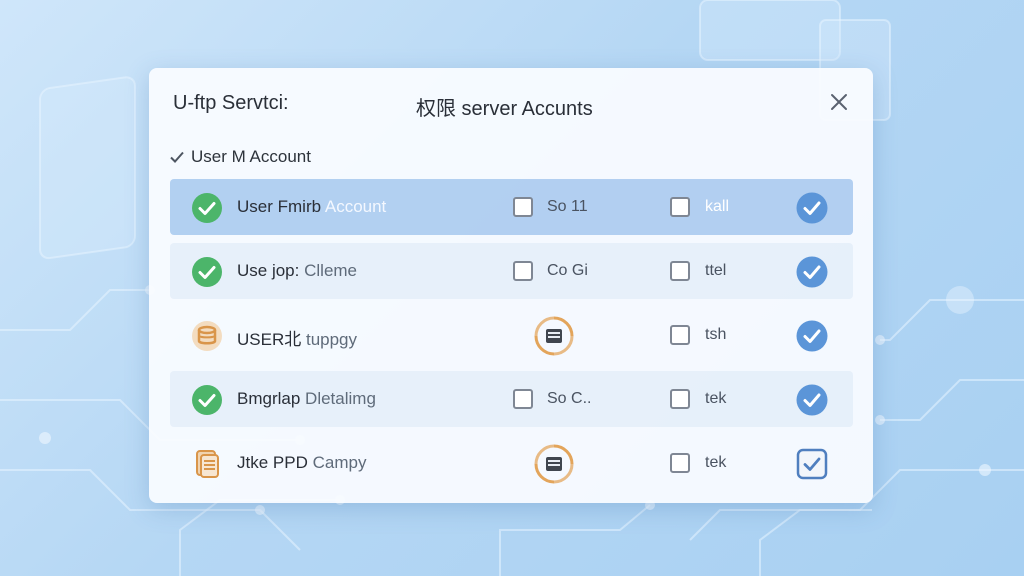 The height and width of the screenshot is (576, 1024). What do you see at coordinates (251, 156) in the screenshot?
I see `section-label: User M Account` at bounding box center [251, 156].